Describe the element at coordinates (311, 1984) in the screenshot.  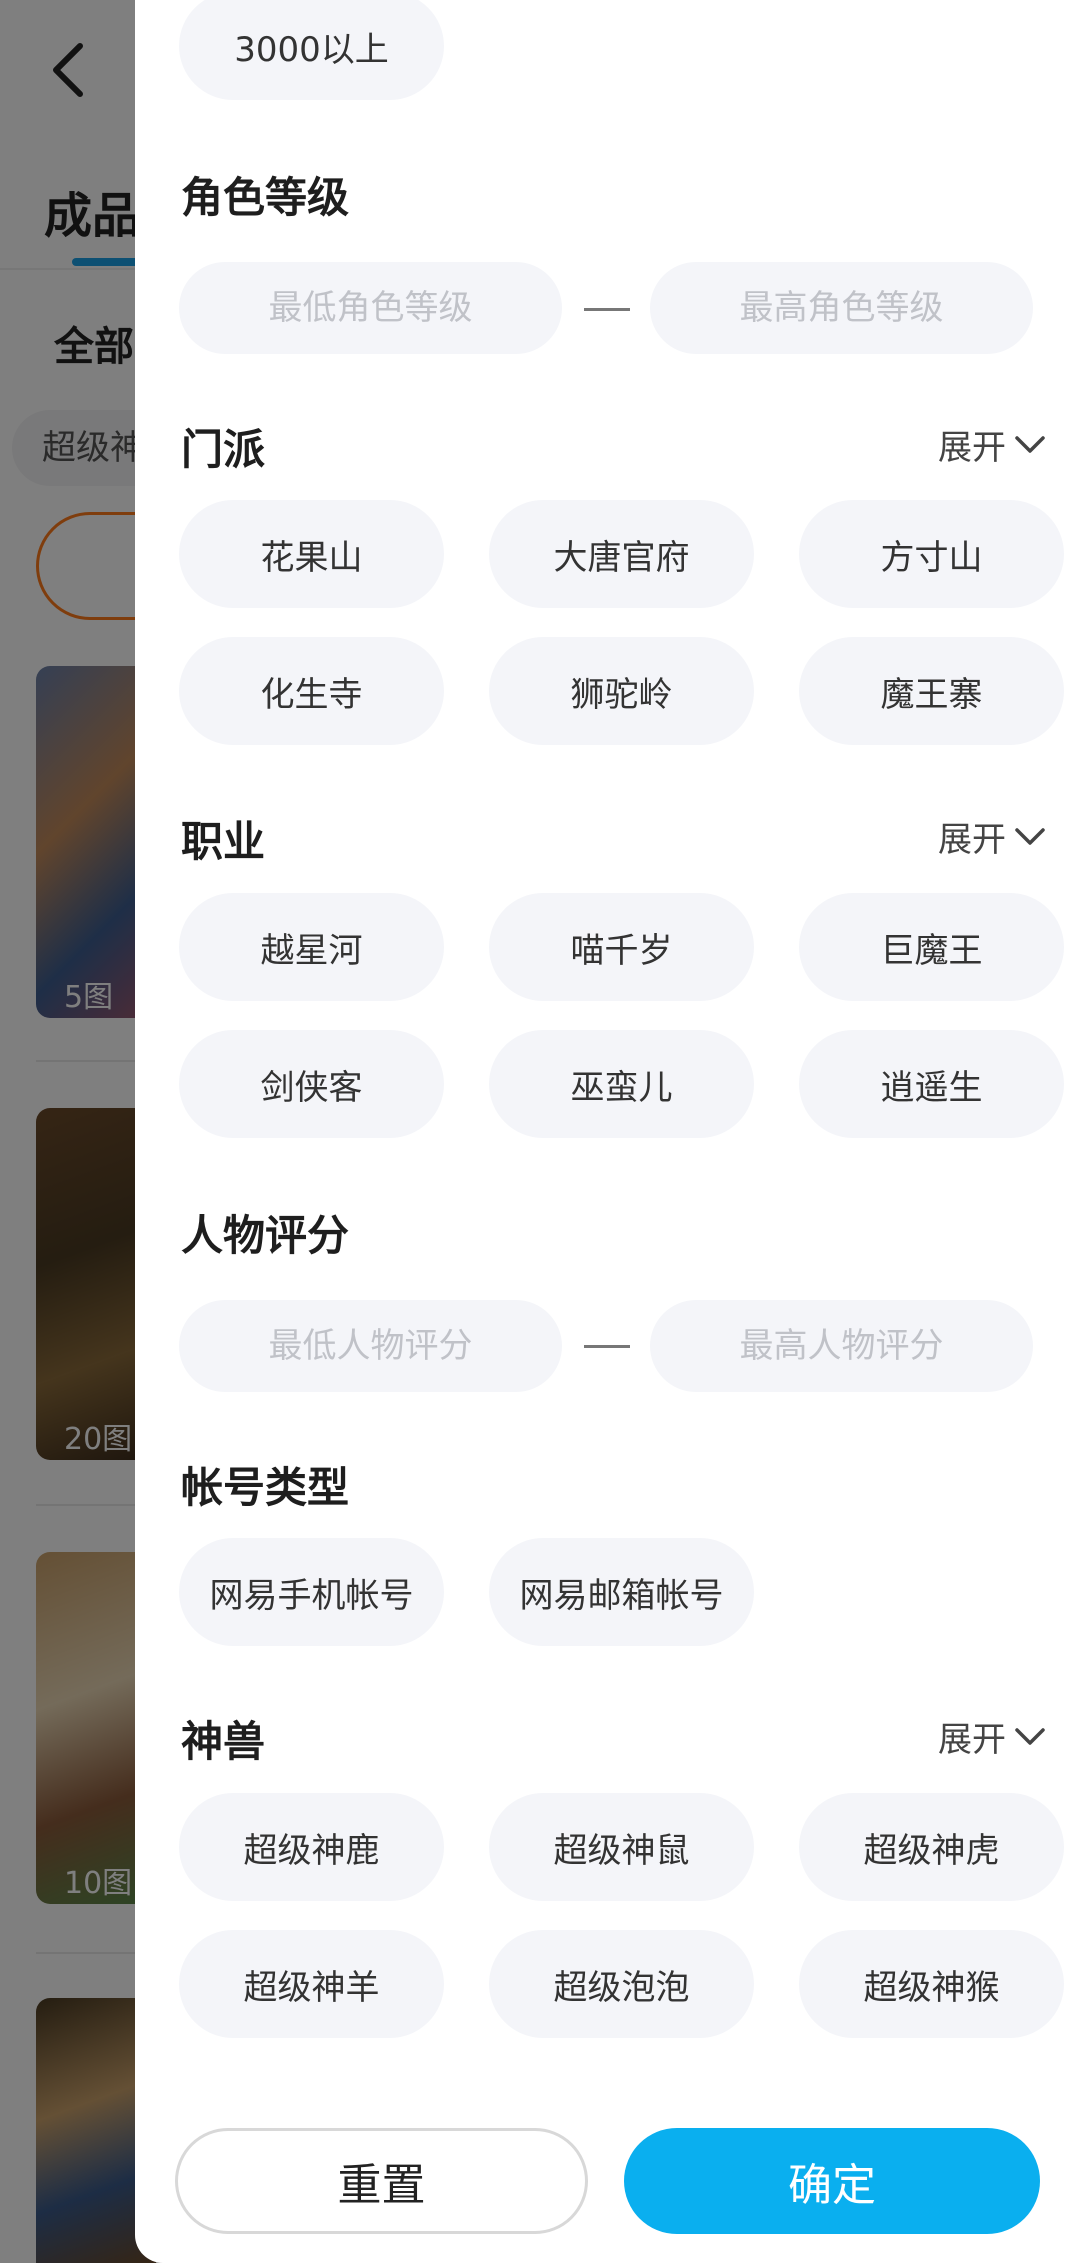
I see `beast-option: 超级神羊` at that location.